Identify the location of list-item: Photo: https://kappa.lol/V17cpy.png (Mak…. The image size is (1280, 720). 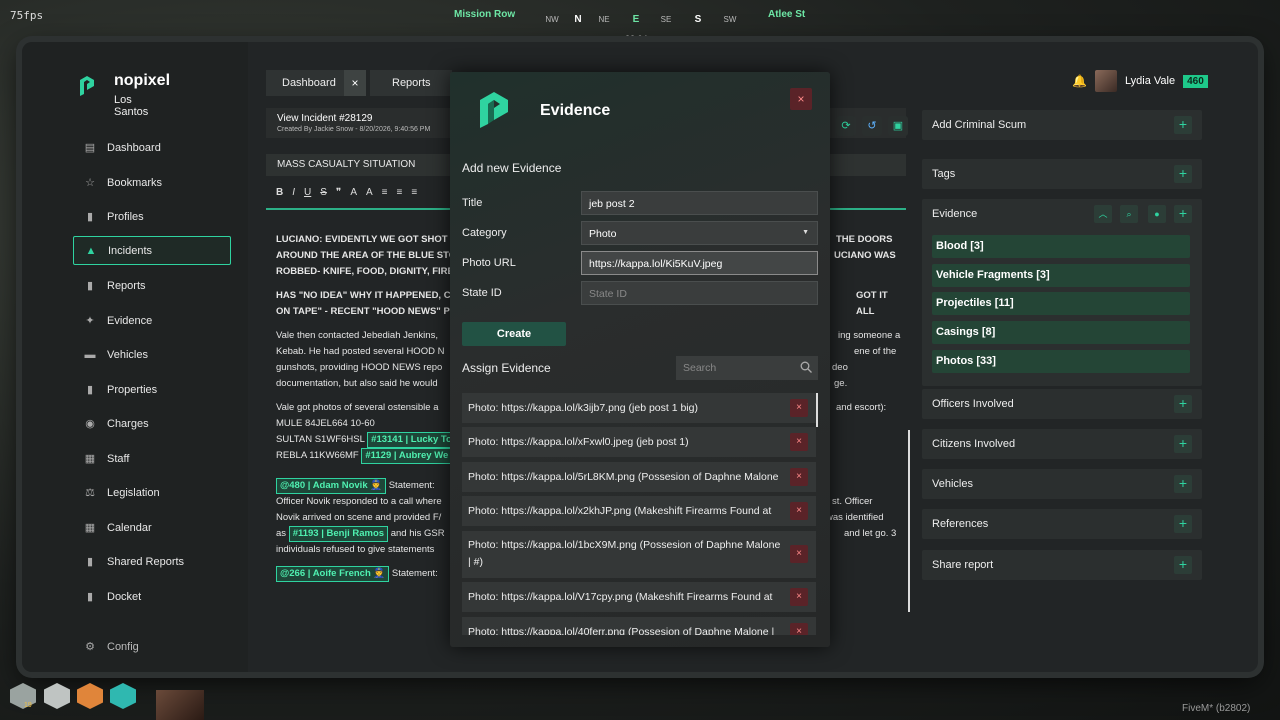
(639, 607).